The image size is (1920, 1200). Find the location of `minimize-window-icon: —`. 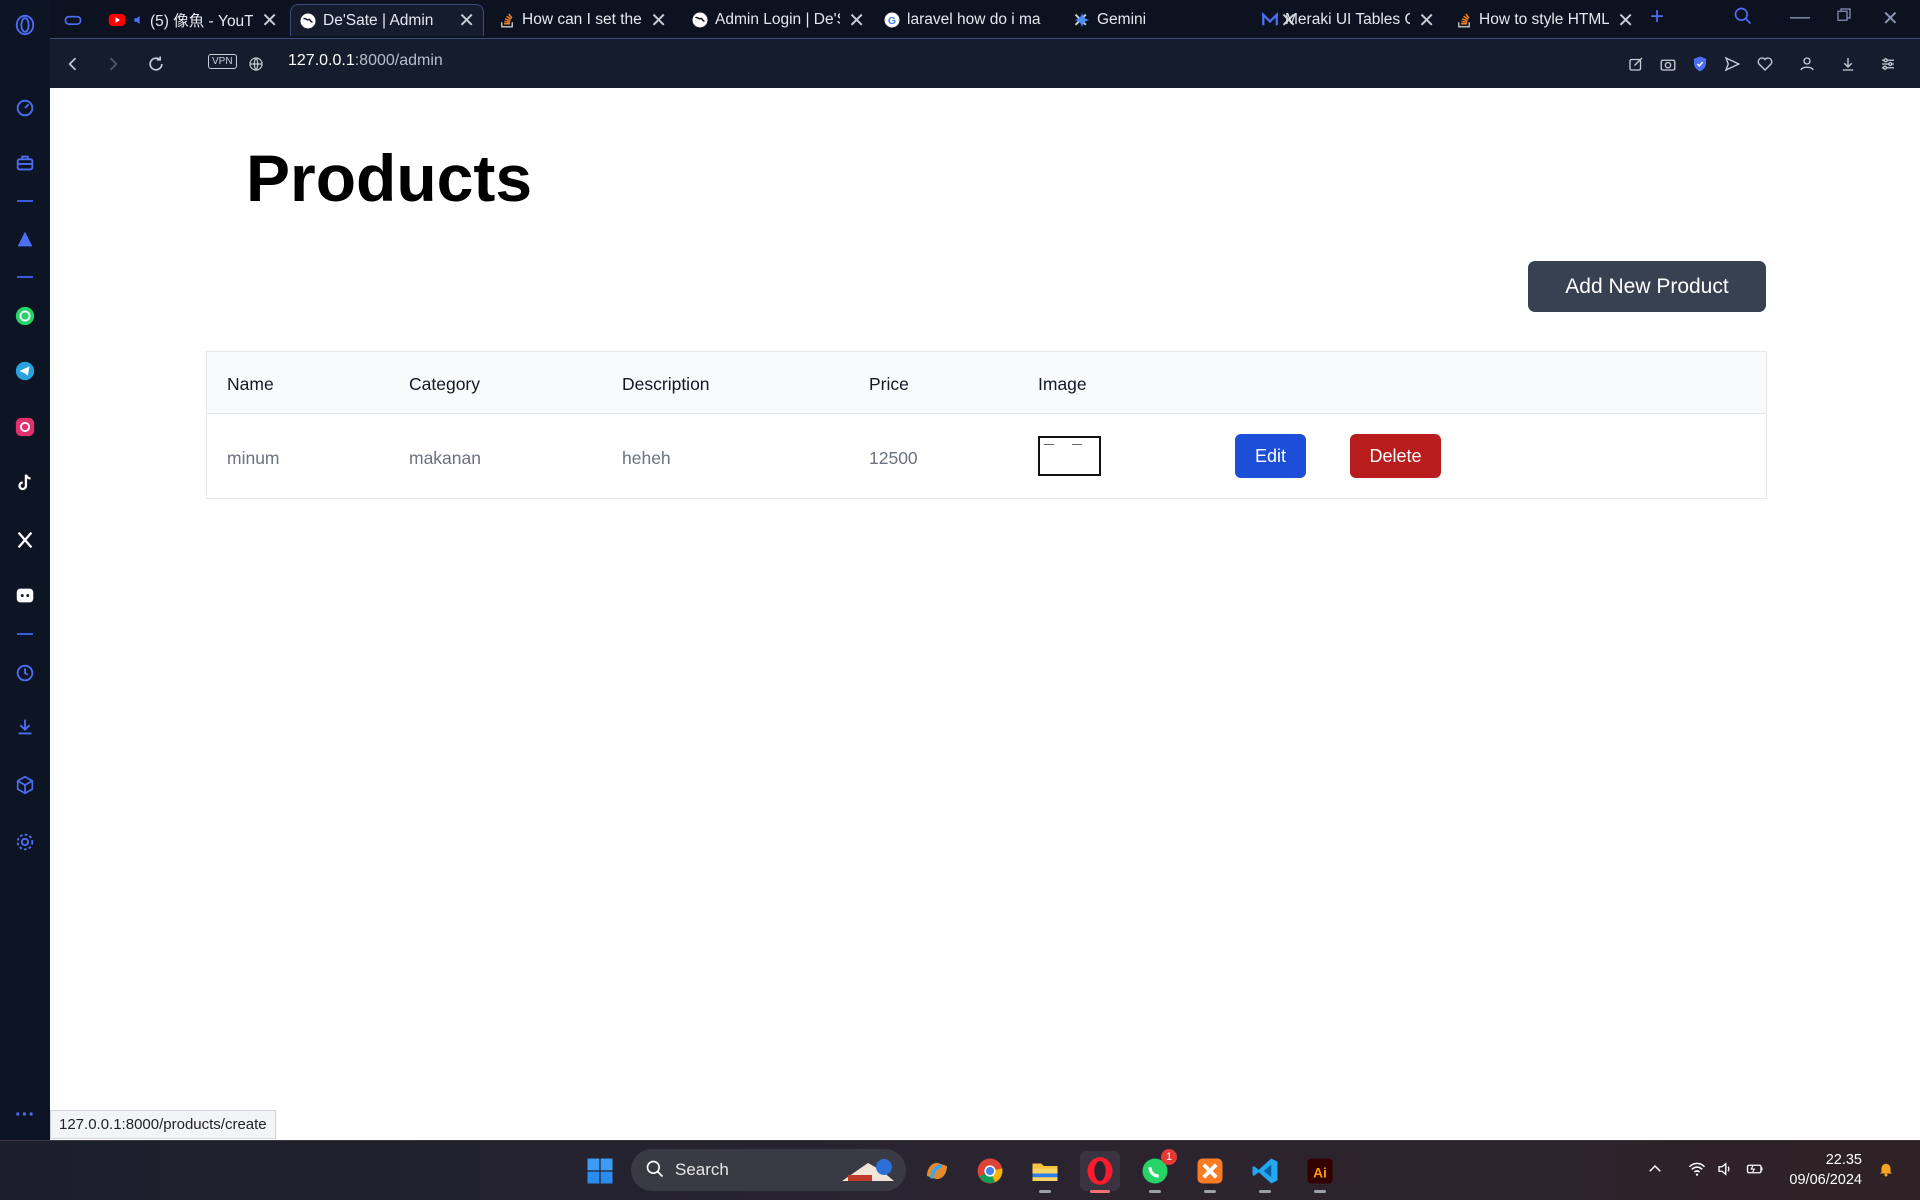

minimize-window-icon: — is located at coordinates (1800, 17).